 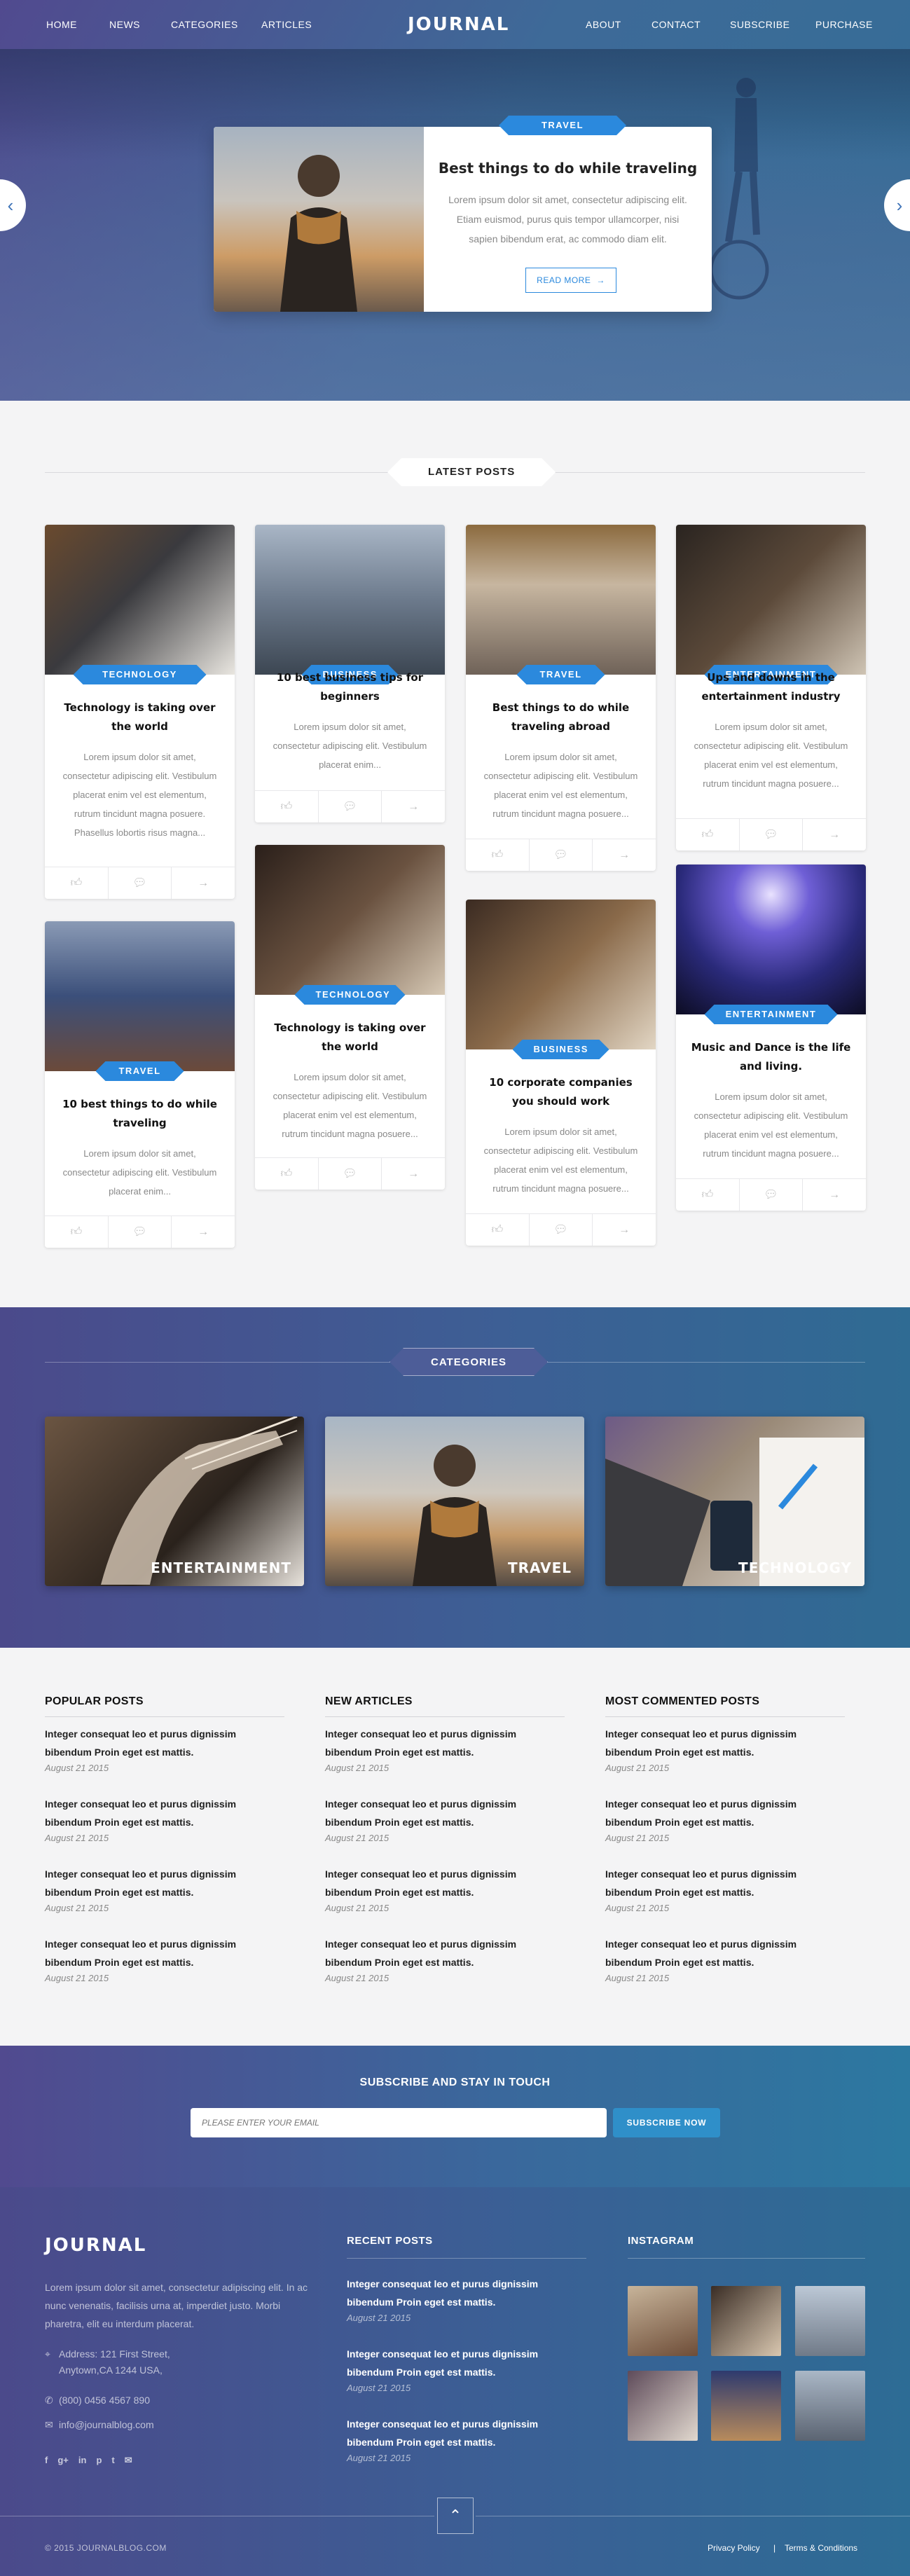 I want to click on post-card-tag: TRAVEL, so click(x=140, y=1071).